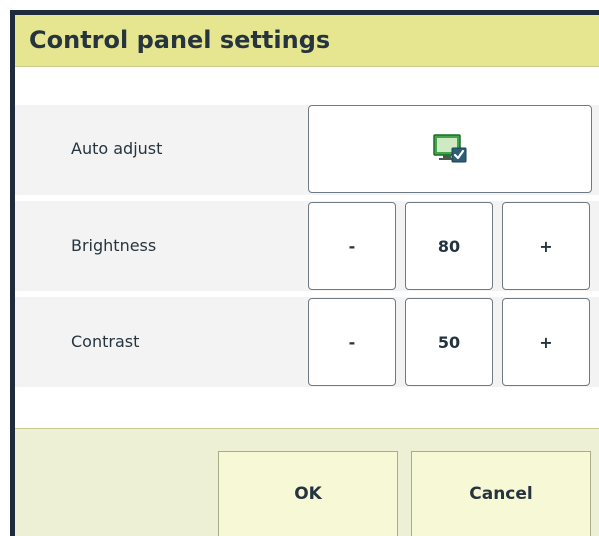 This screenshot has width=599, height=536. What do you see at coordinates (449, 246) in the screenshot?
I see `brightness-value-display: 80` at bounding box center [449, 246].